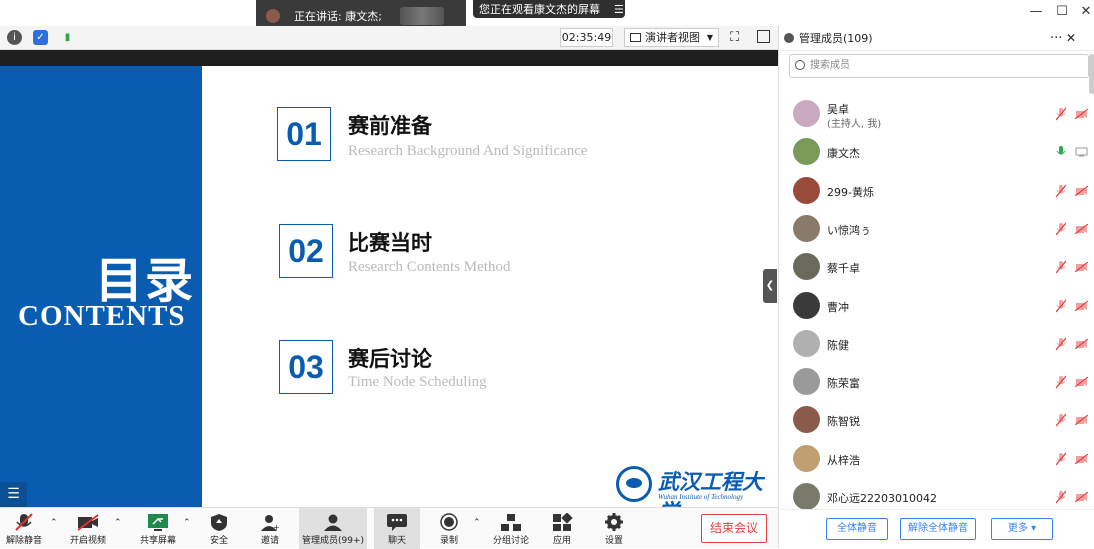 This screenshot has height=549, width=1094. What do you see at coordinates (936, 420) in the screenshot?
I see `member-row: 陈智锐` at bounding box center [936, 420].